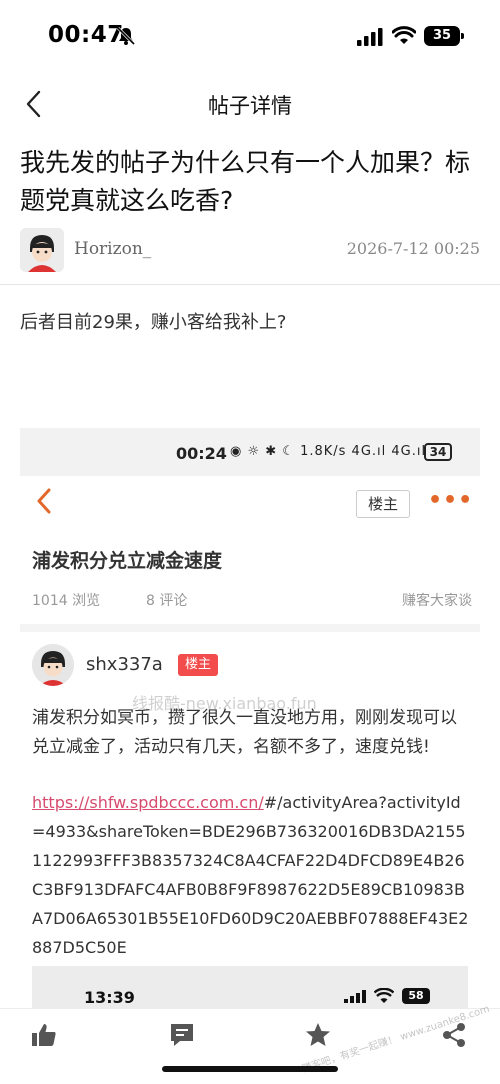 The image size is (500, 1084). I want to click on signal-icon, so click(370, 37).